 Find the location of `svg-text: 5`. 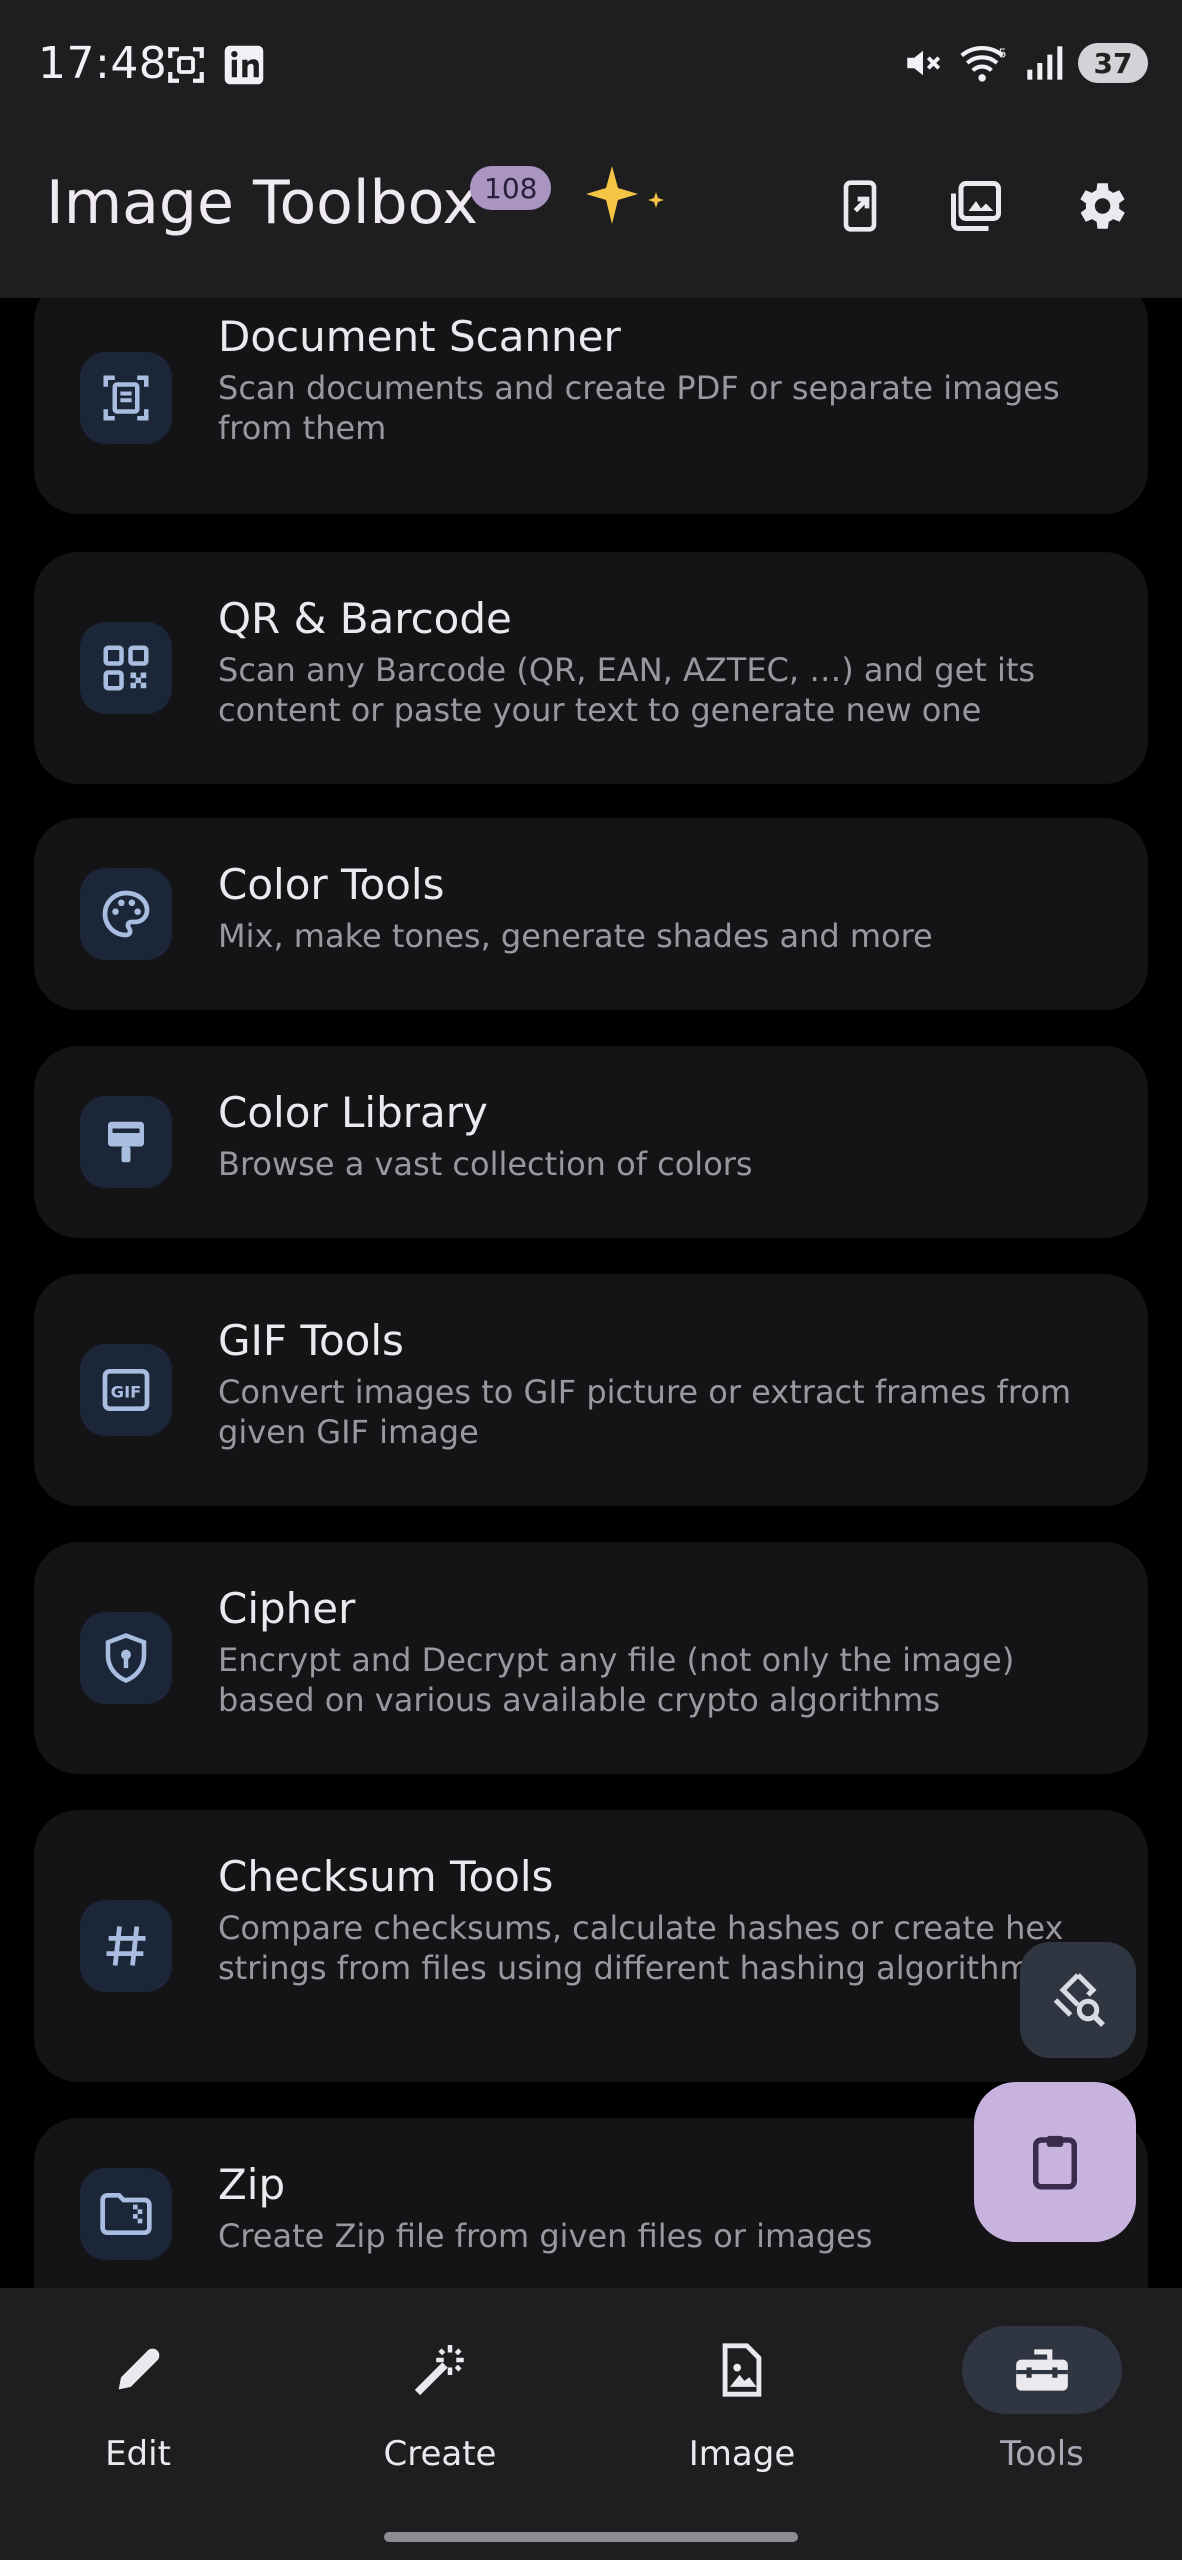

svg-text: 5 is located at coordinates (1002, 52).